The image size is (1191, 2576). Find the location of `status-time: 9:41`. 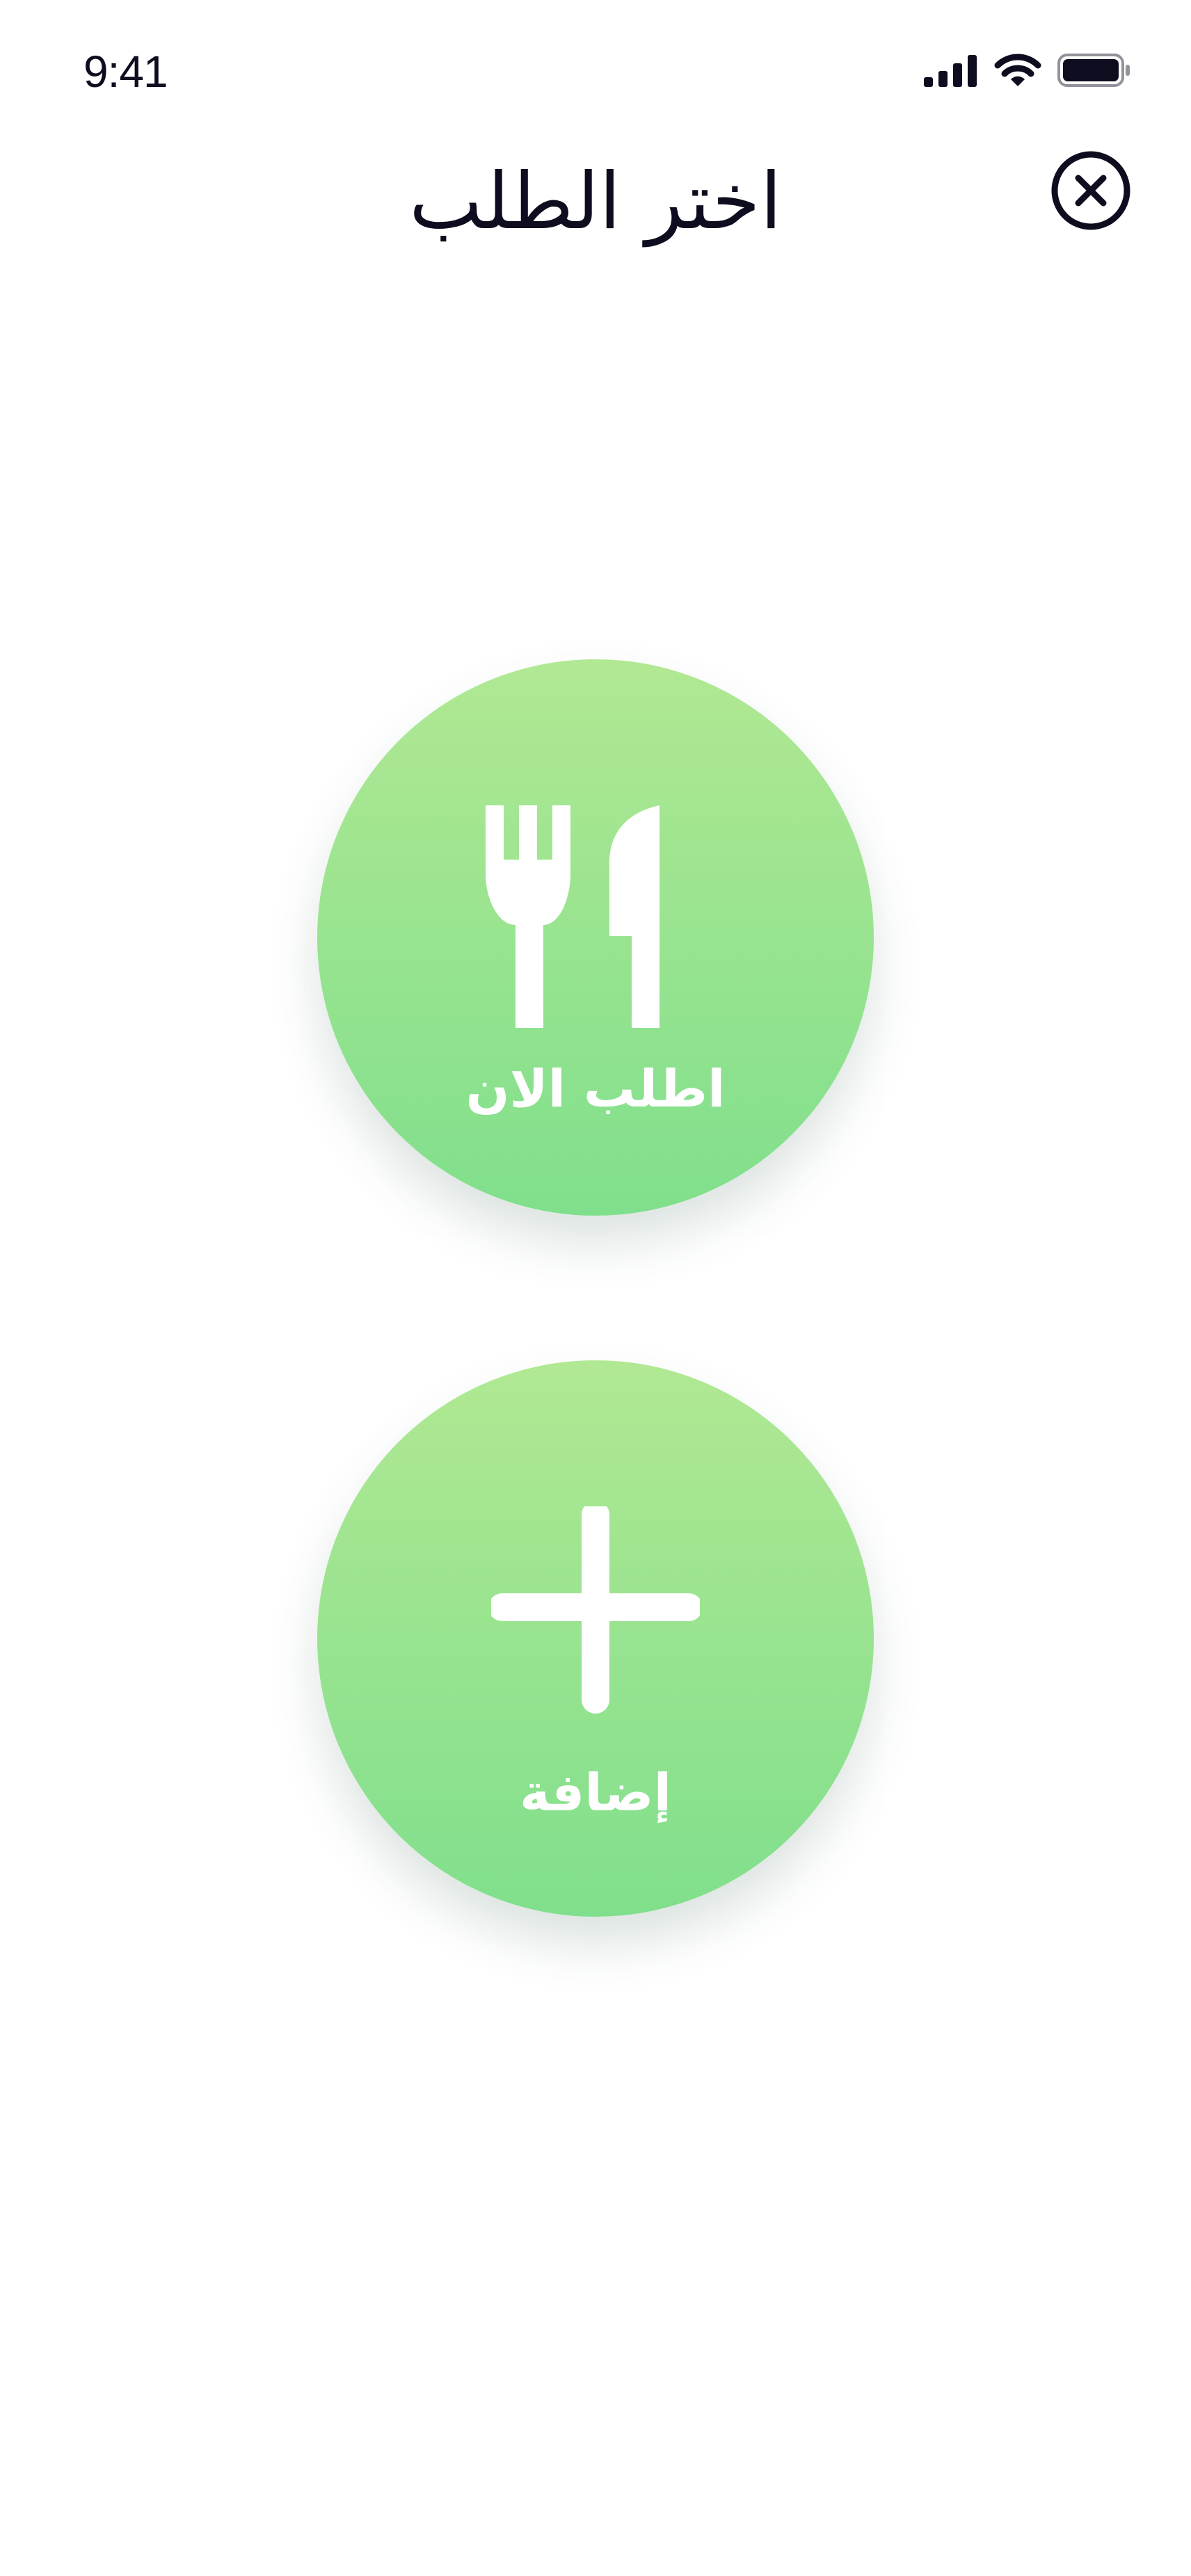

status-time: 9:41 is located at coordinates (126, 72).